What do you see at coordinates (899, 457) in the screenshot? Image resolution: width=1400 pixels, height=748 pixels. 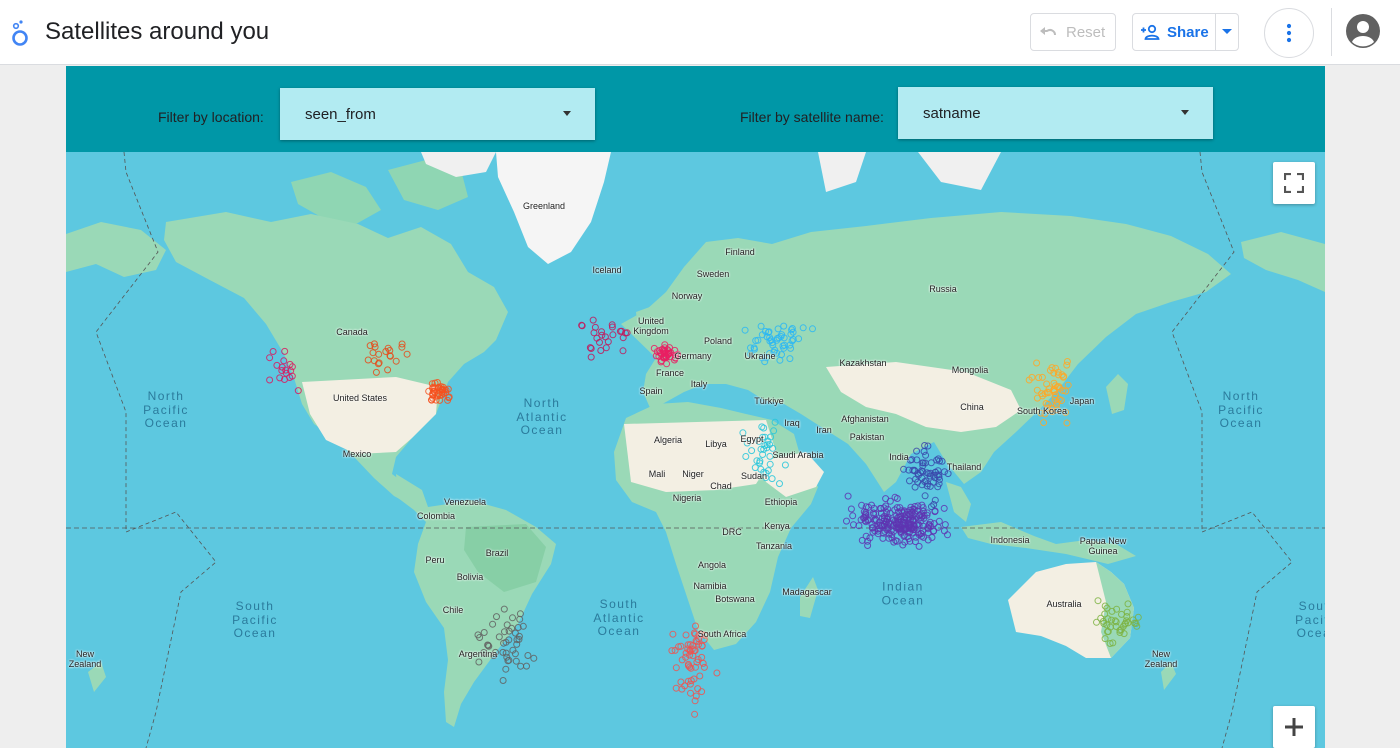 I see `country-label: India` at bounding box center [899, 457].